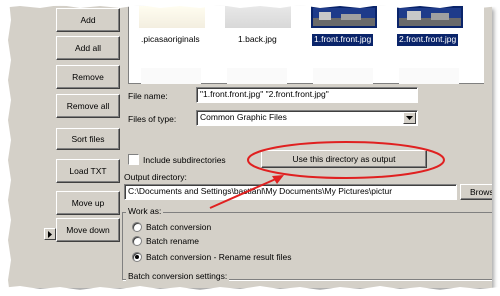  What do you see at coordinates (155, 177) in the screenshot?
I see `output-directory-label: Output directory:` at bounding box center [155, 177].